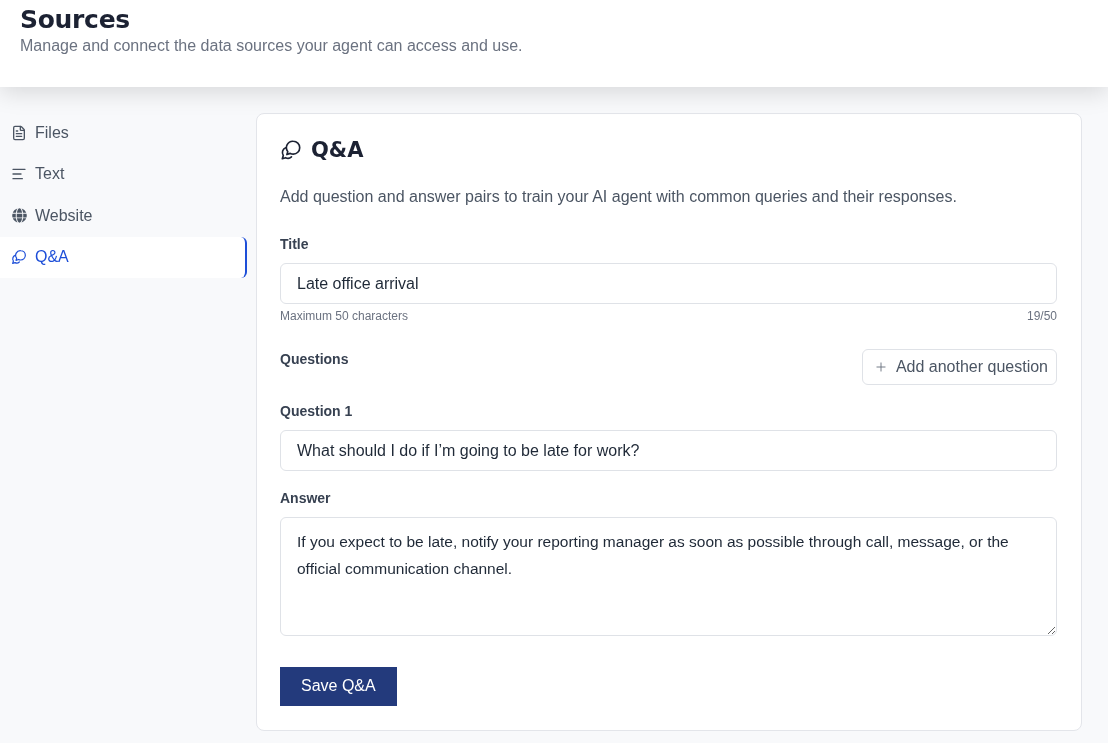  What do you see at coordinates (668, 284) in the screenshot?
I see `input-field: Late office arrival` at bounding box center [668, 284].